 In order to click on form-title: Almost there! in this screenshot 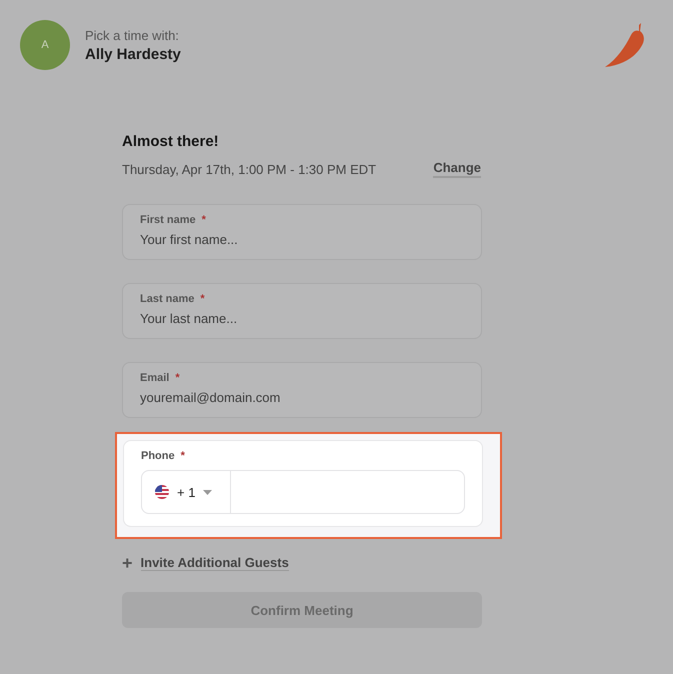, I will do `click(171, 141)`.